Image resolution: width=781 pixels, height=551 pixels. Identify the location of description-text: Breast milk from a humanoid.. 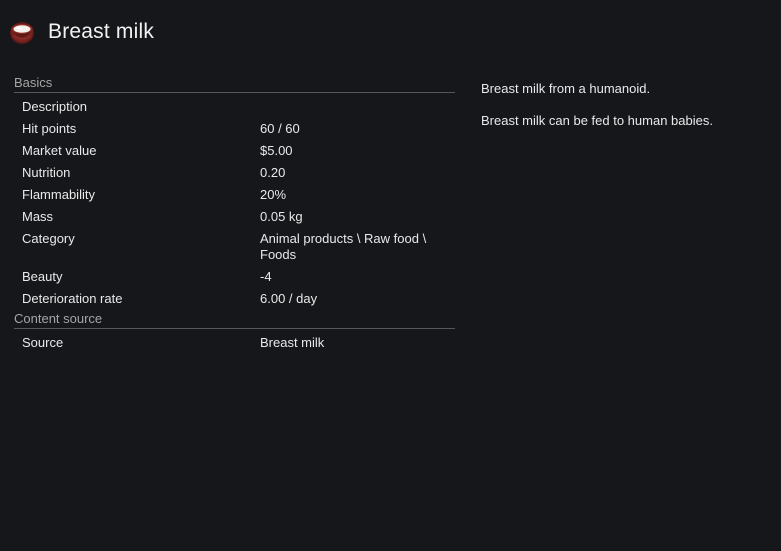
(566, 88).